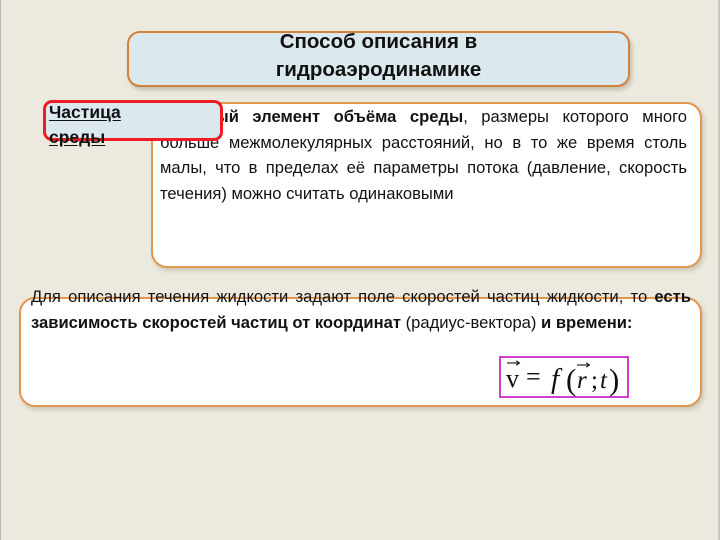  What do you see at coordinates (512, 378) in the screenshot?
I see `svg-text: v` at bounding box center [512, 378].